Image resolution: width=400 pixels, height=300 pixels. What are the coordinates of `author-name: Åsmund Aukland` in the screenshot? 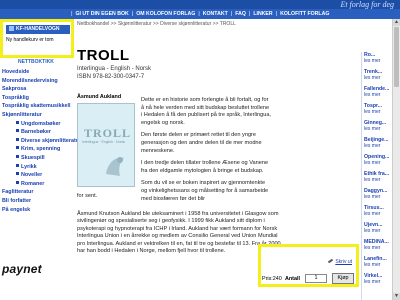 It's located at (99, 97).